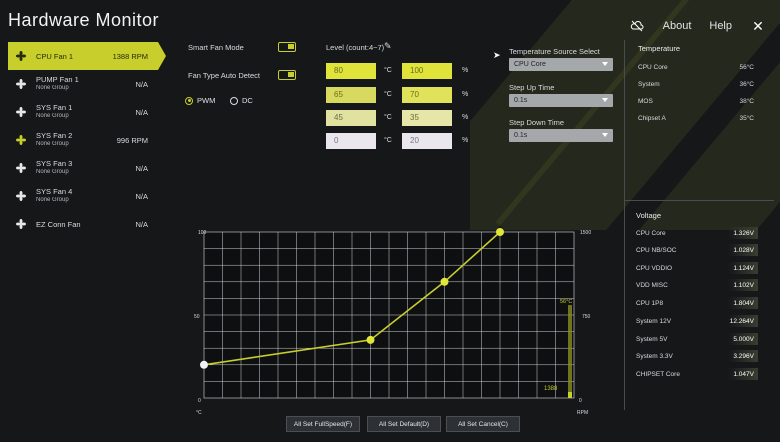 Image resolution: width=780 pixels, height=442 pixels. What do you see at coordinates (677, 26) in the screenshot?
I see `about-link: About` at bounding box center [677, 26].